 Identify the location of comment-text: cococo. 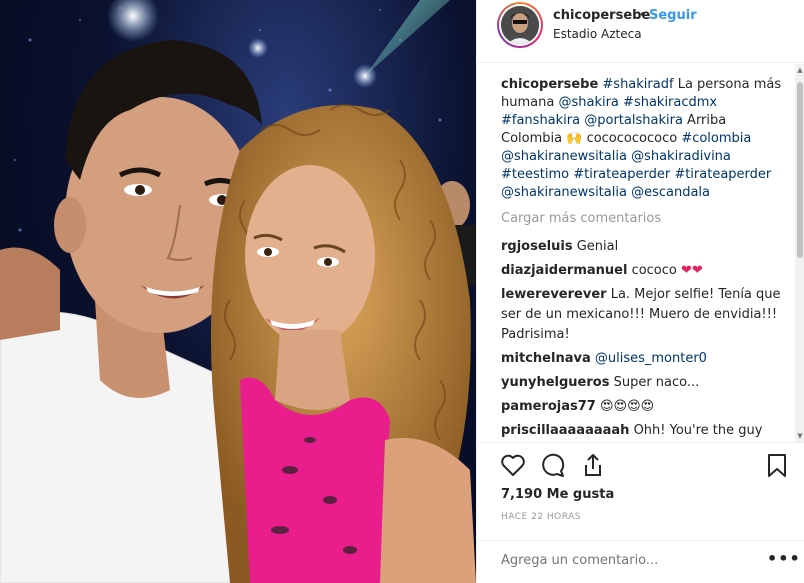
(654, 270).